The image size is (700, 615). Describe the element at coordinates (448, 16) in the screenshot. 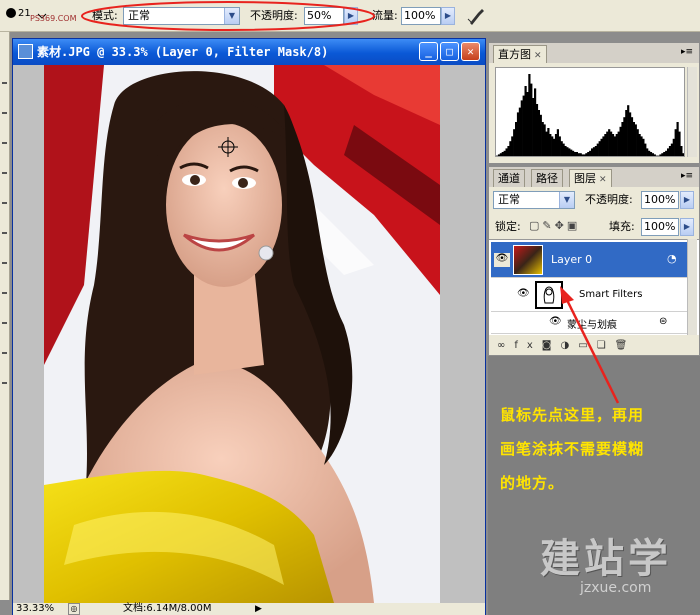

I see `flow-slider-button: ▶` at that location.